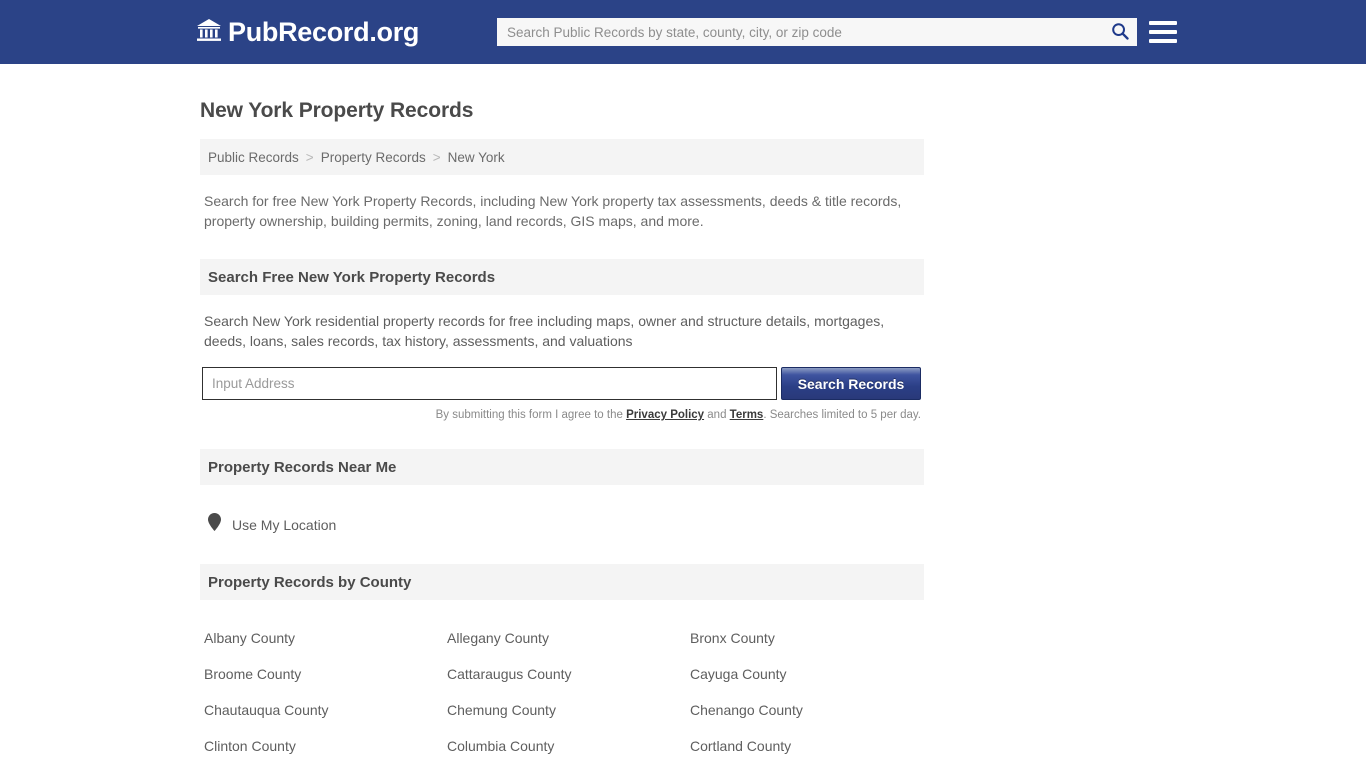 The image size is (1366, 768). I want to click on header-search-bar, so click(817, 32).